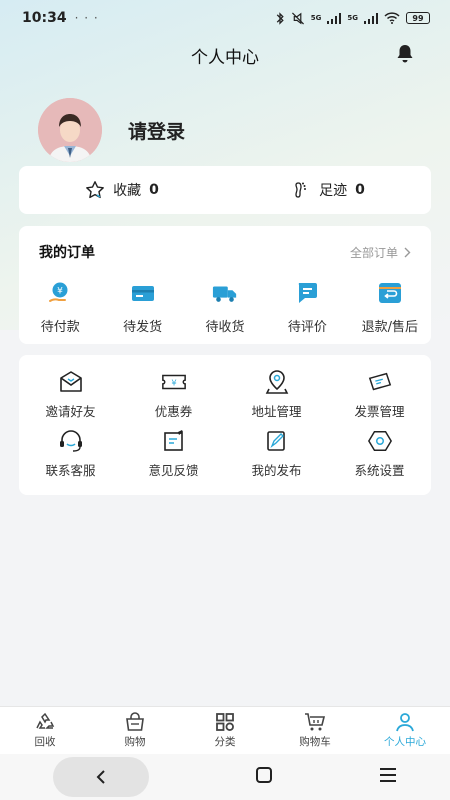  Describe the element at coordinates (307, 327) in the screenshot. I see `order-pending-review-label: 待评价` at that location.